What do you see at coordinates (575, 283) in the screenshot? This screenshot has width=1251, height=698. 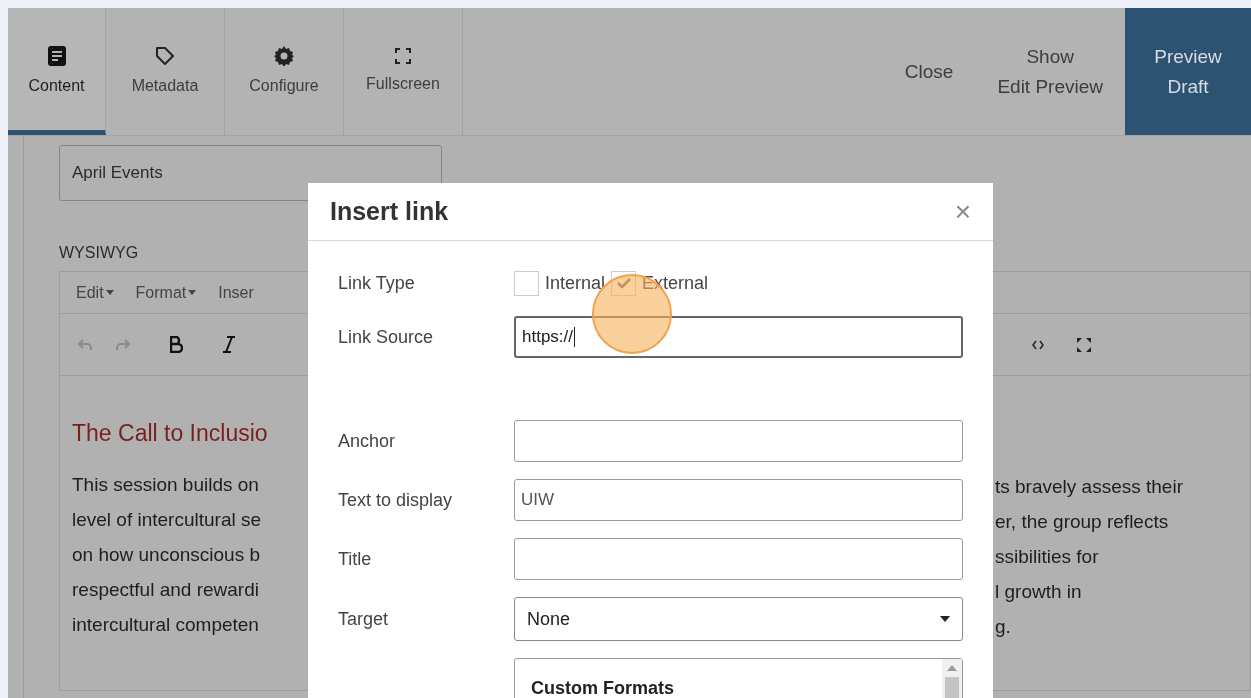 I see `option-label: Internal` at bounding box center [575, 283].